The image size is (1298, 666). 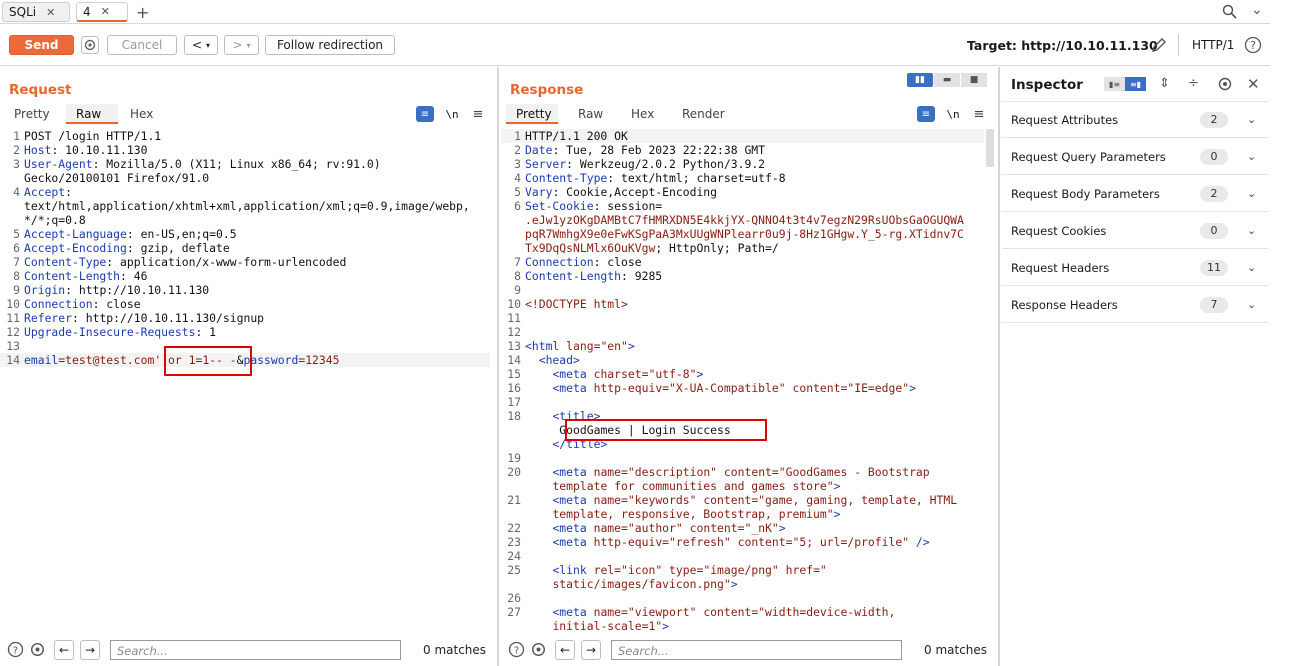 I want to click on follow-redirection-button: Follow redirection, so click(x=330, y=45).